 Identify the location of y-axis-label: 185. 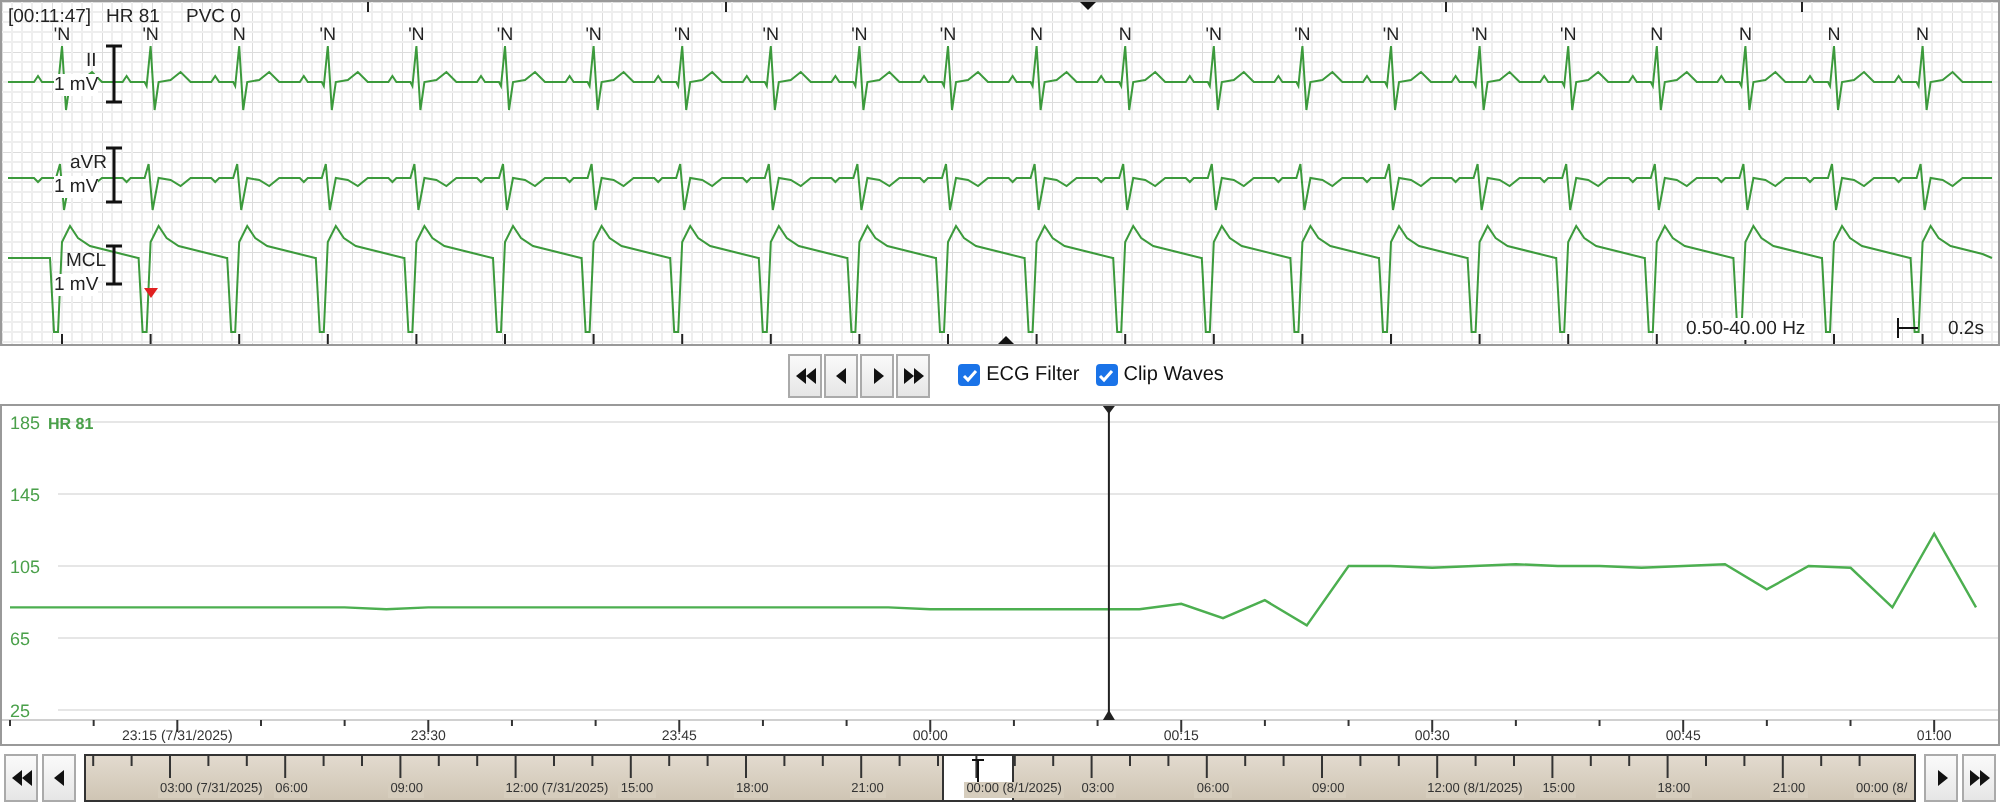
(25, 423).